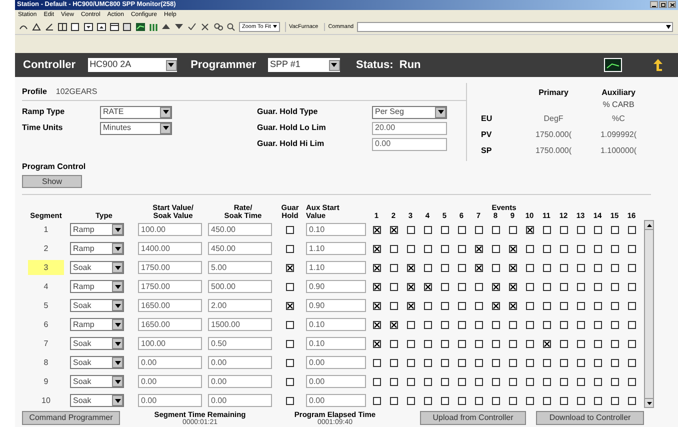  What do you see at coordinates (336, 362) in the screenshot?
I see `aux-start-field: 0.00` at bounding box center [336, 362].